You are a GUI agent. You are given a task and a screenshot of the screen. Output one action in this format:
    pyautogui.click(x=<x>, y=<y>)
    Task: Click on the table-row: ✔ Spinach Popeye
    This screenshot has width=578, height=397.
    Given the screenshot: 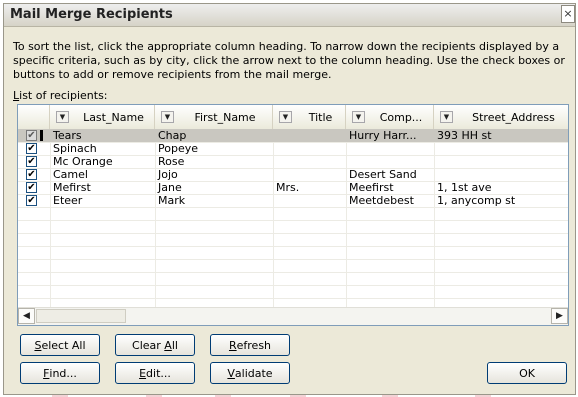 What is the action you would take?
    pyautogui.click(x=293, y=149)
    